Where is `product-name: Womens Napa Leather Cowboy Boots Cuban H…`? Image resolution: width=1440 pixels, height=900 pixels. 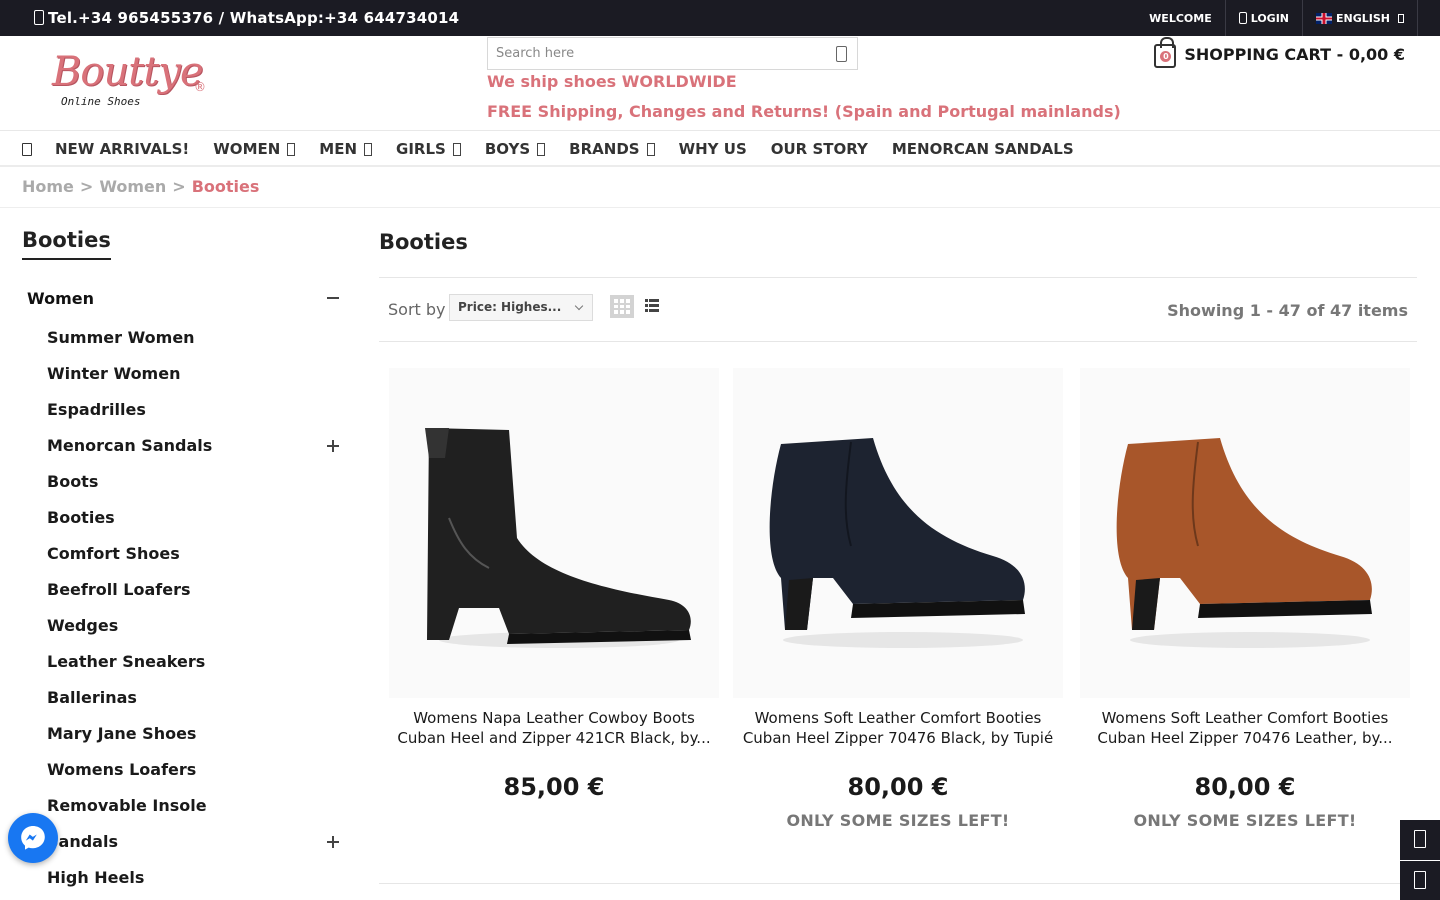 product-name: Womens Napa Leather Cowboy Boots Cuban H… is located at coordinates (554, 738).